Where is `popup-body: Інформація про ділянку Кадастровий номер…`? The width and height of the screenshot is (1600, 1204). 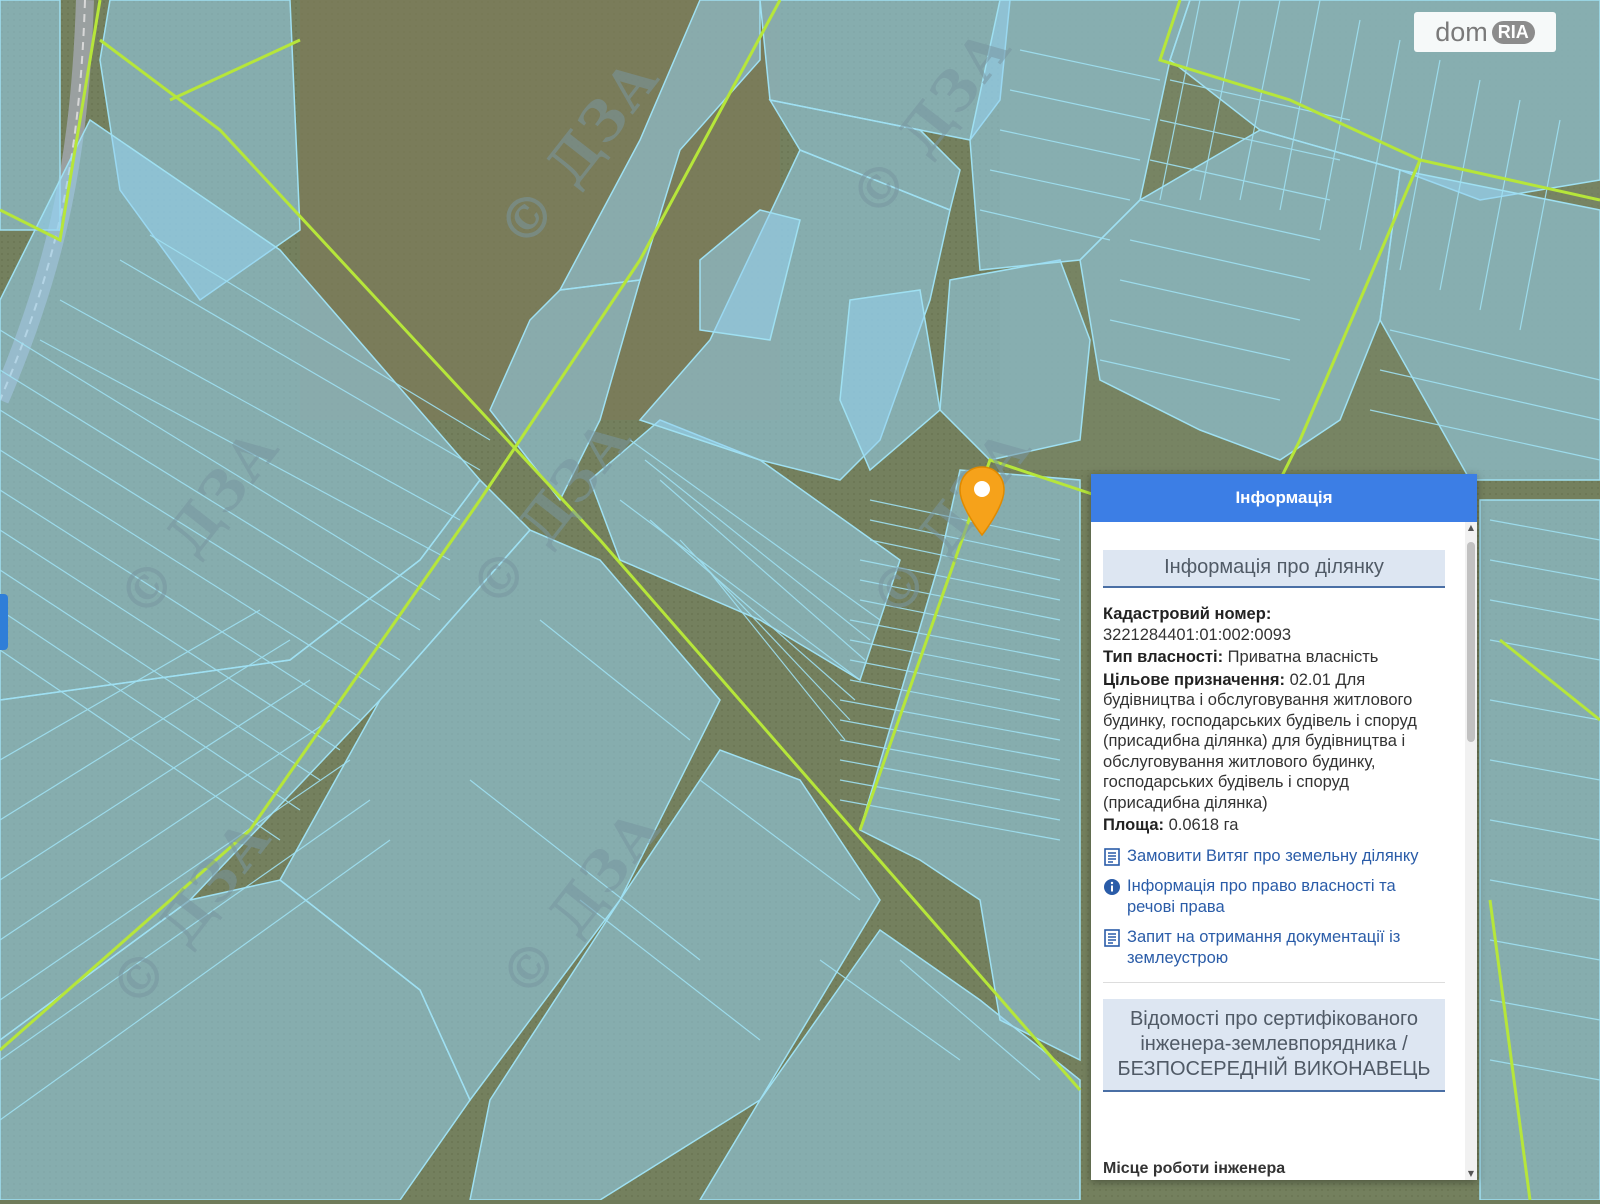 popup-body: Інформація про ділянку Кадастровий номер… is located at coordinates (1274, 829).